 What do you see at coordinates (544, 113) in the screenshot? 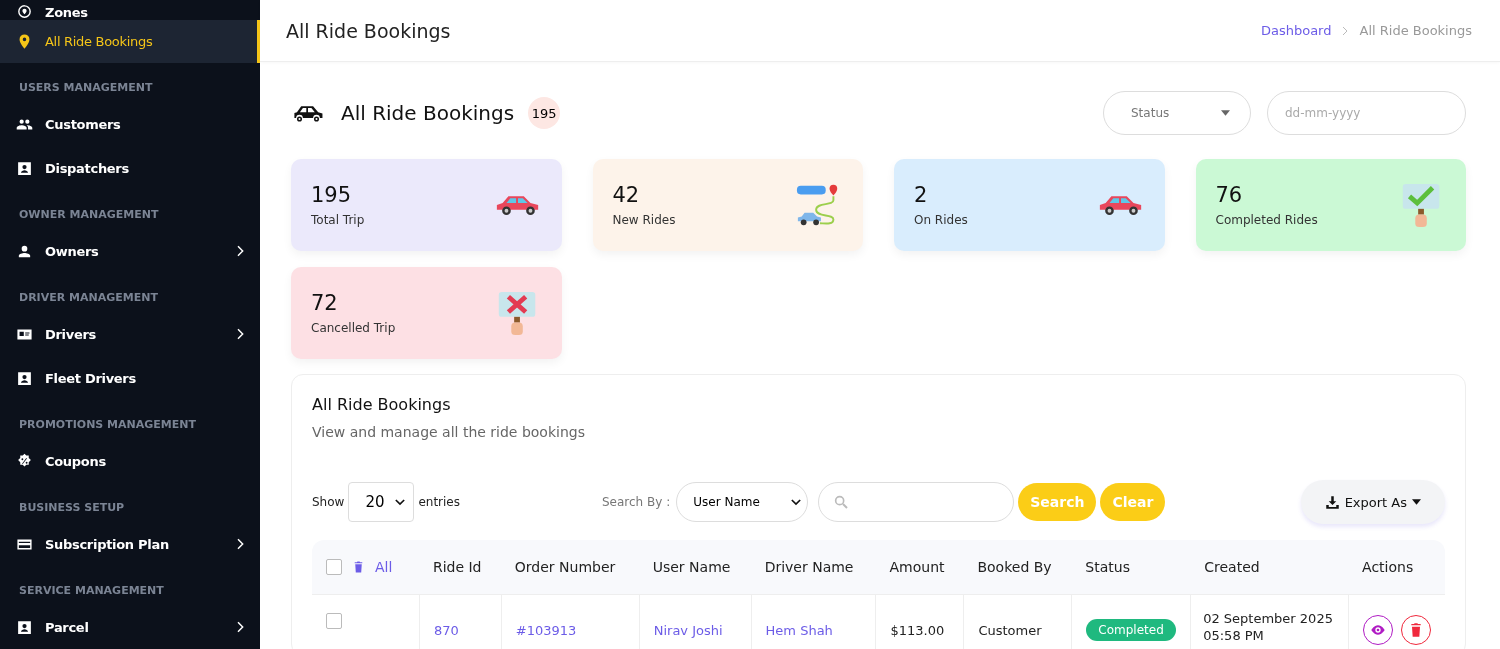
I see `count-badge: 195` at bounding box center [544, 113].